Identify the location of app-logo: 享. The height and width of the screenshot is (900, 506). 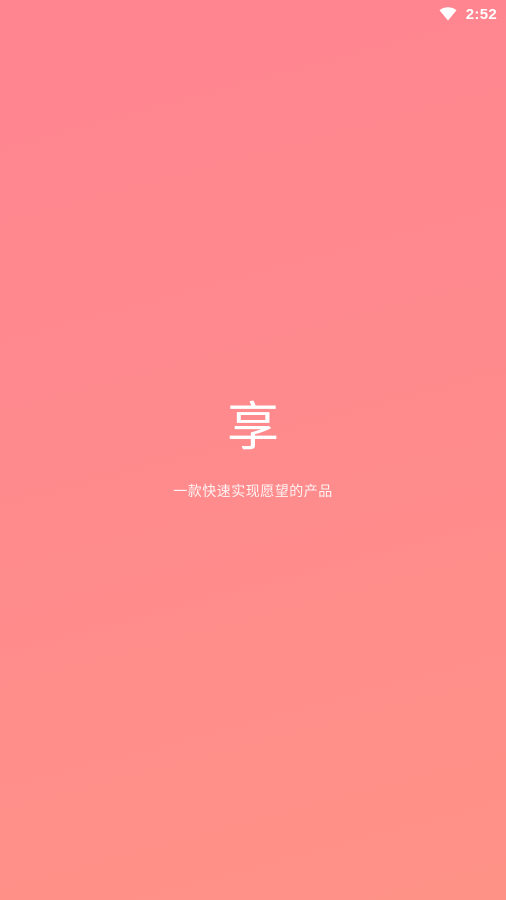
(252, 428).